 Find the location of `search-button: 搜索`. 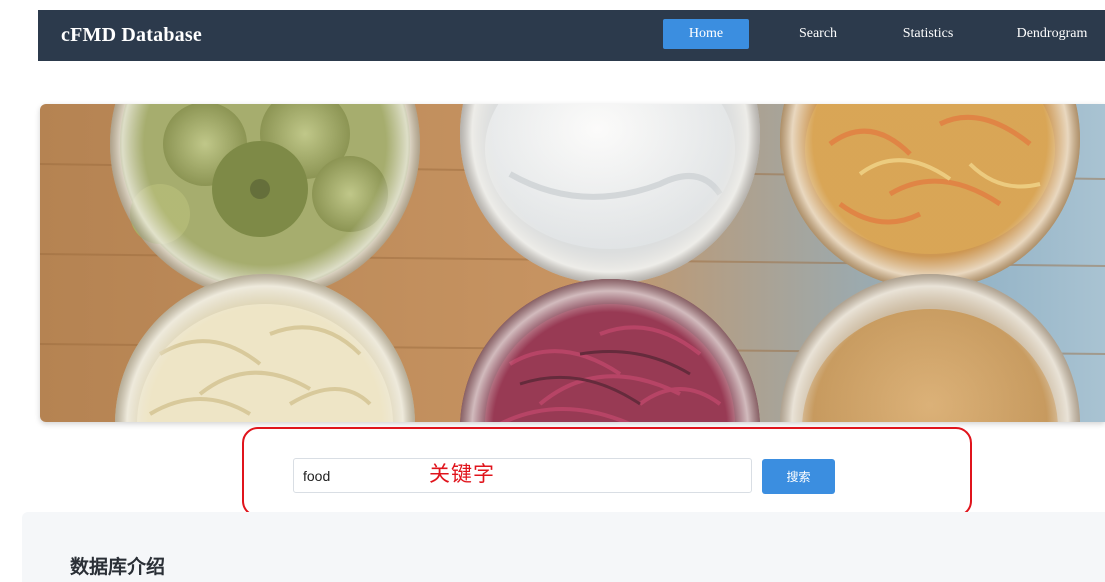

search-button: 搜索 is located at coordinates (798, 476).